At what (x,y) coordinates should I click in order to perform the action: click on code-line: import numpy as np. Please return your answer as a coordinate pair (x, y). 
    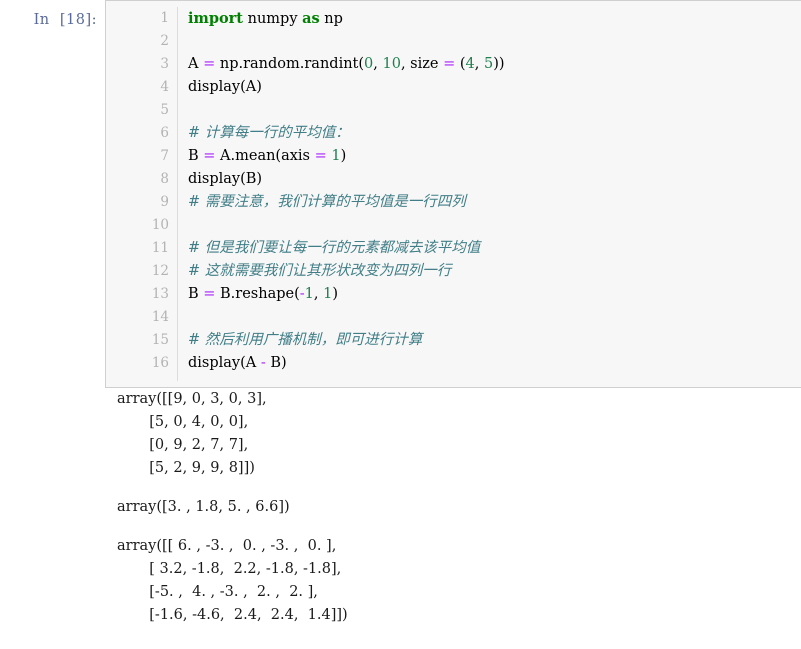
    Looking at the image, I should click on (494, 18).